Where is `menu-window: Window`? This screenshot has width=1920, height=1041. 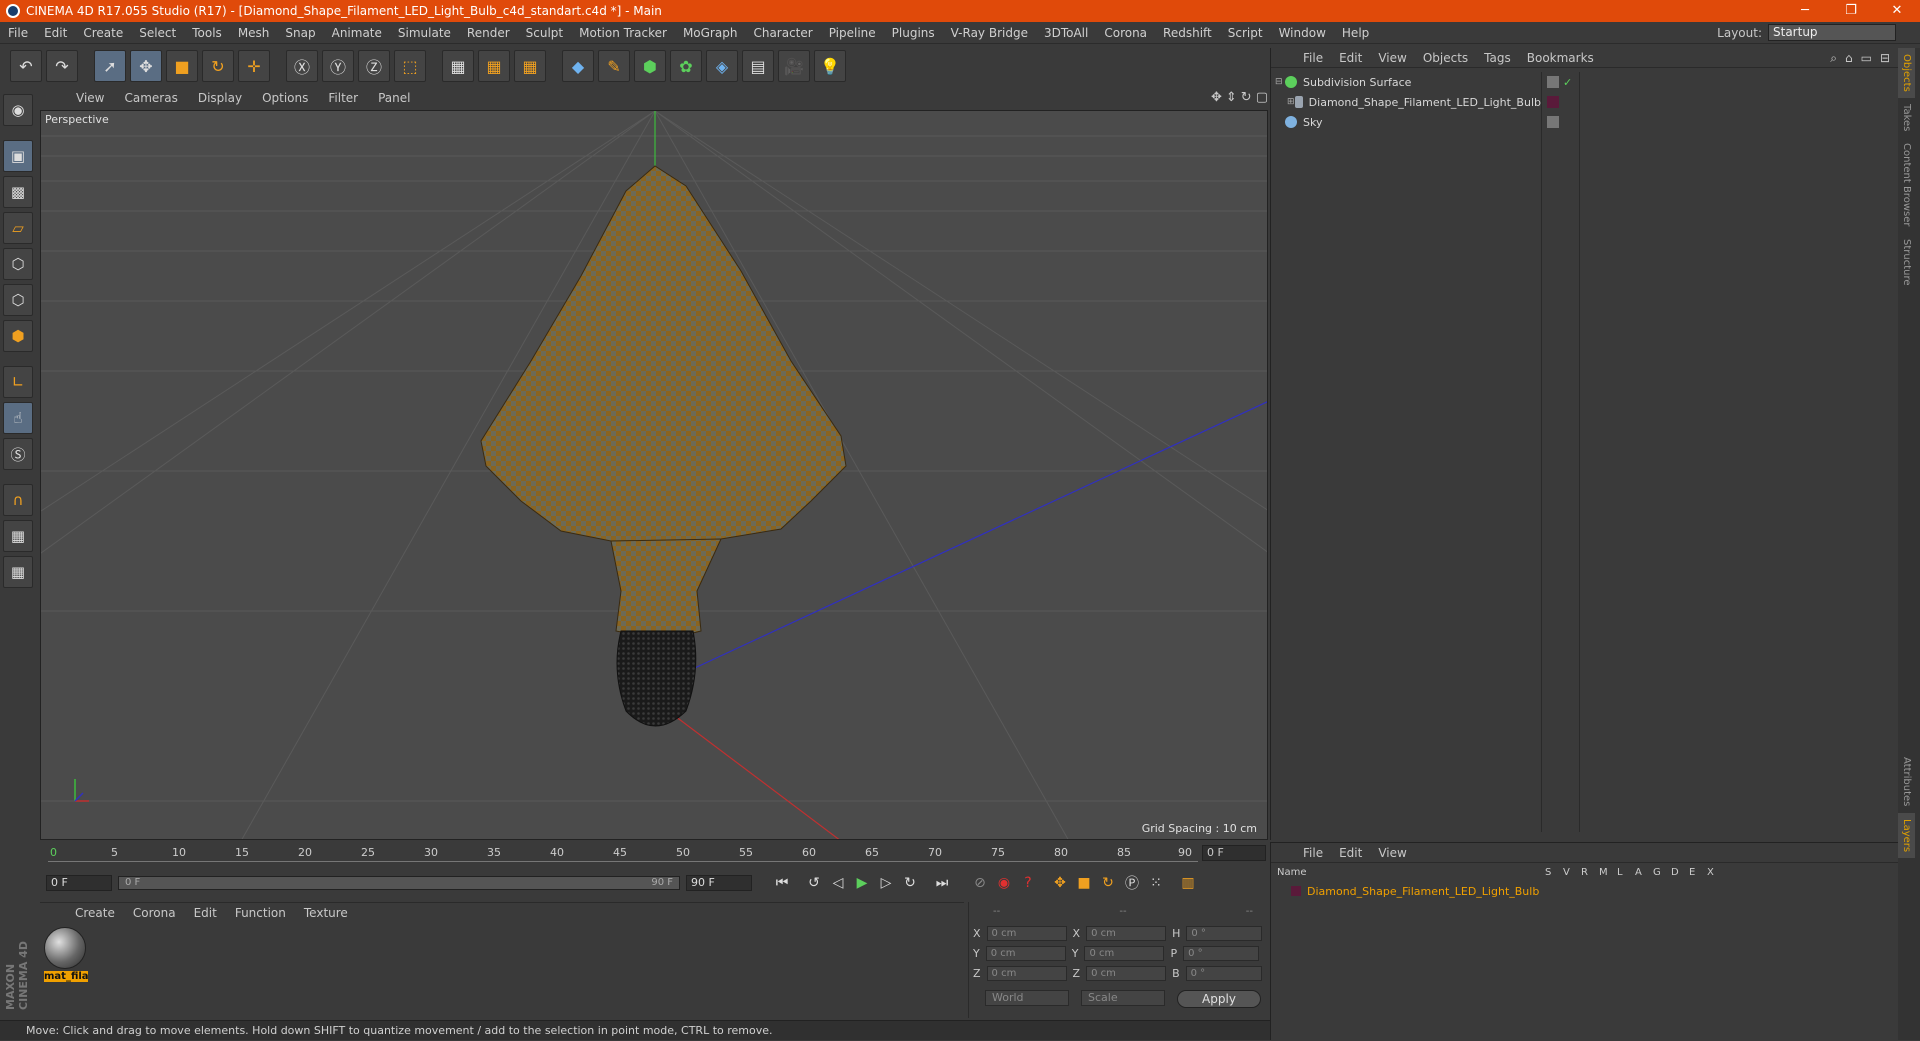 menu-window: Window is located at coordinates (1302, 33).